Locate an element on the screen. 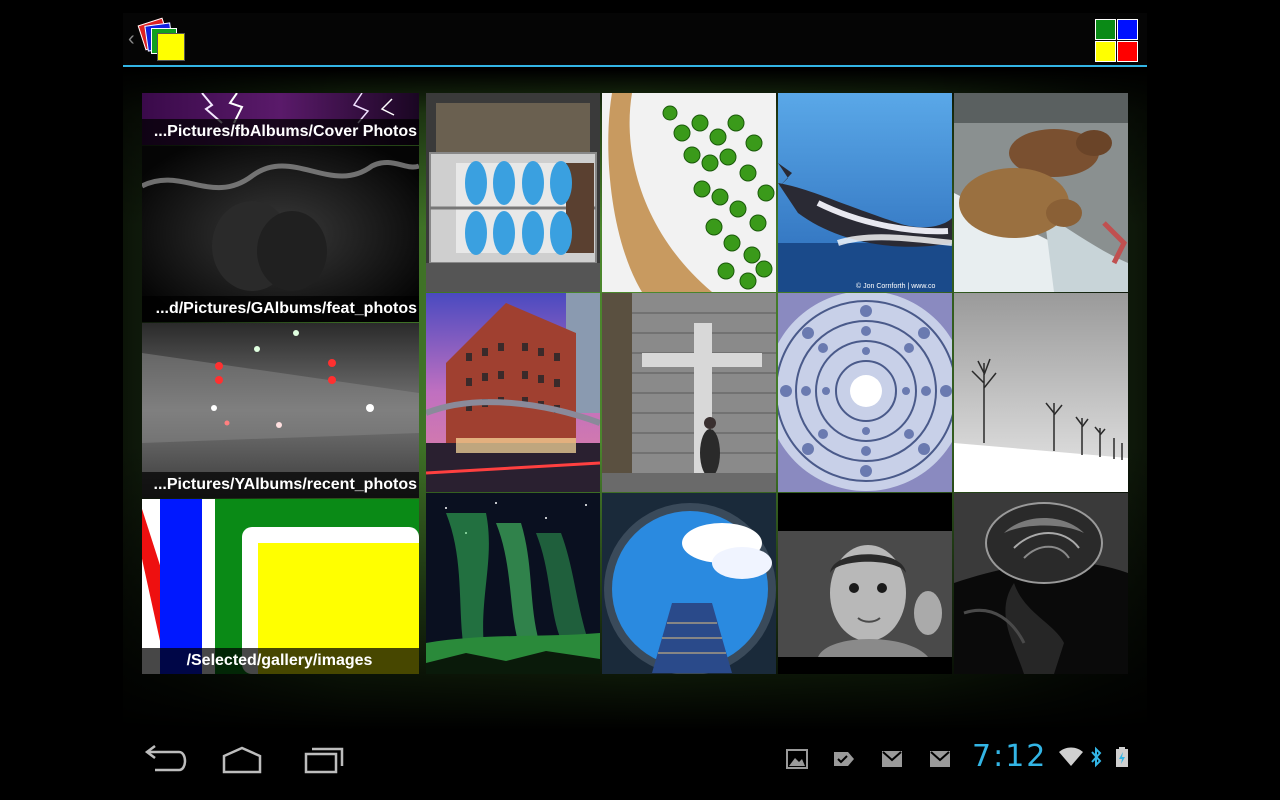 The image size is (1280, 800). album-item: ...Pictures/fbAlbums/Cover Photos is located at coordinates (280, 119).